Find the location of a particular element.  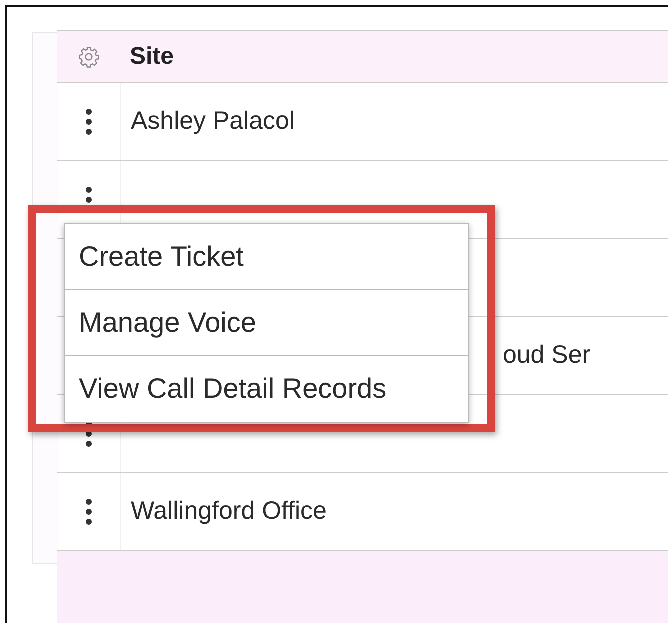

table-cell-text: Wallingford Office is located at coordinates (228, 511).